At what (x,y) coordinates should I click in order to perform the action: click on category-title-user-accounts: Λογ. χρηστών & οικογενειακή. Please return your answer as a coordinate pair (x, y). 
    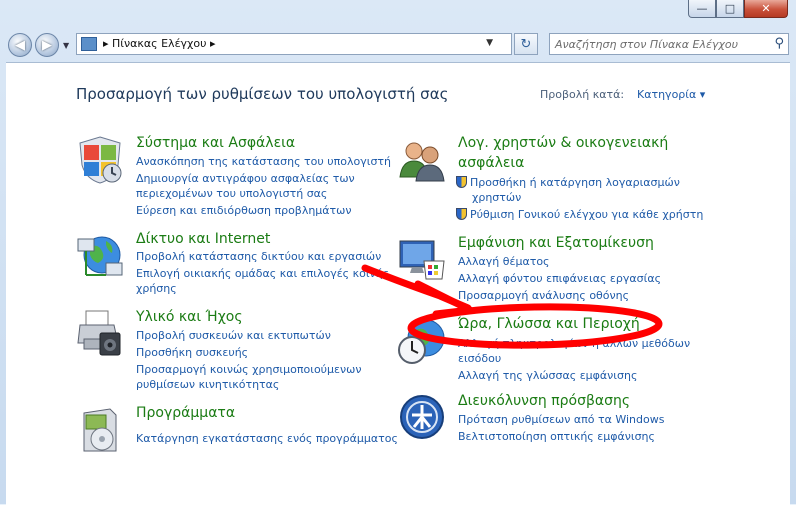
    Looking at the image, I should click on (563, 143).